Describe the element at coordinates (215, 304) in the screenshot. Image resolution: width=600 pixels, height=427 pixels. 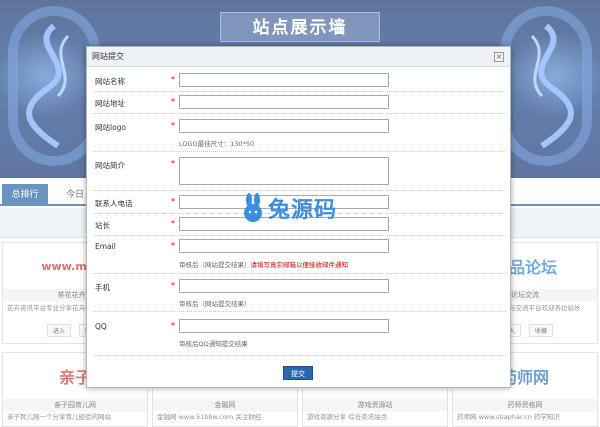
I see `mobile-note: 审核后（网站提交结果）` at that location.